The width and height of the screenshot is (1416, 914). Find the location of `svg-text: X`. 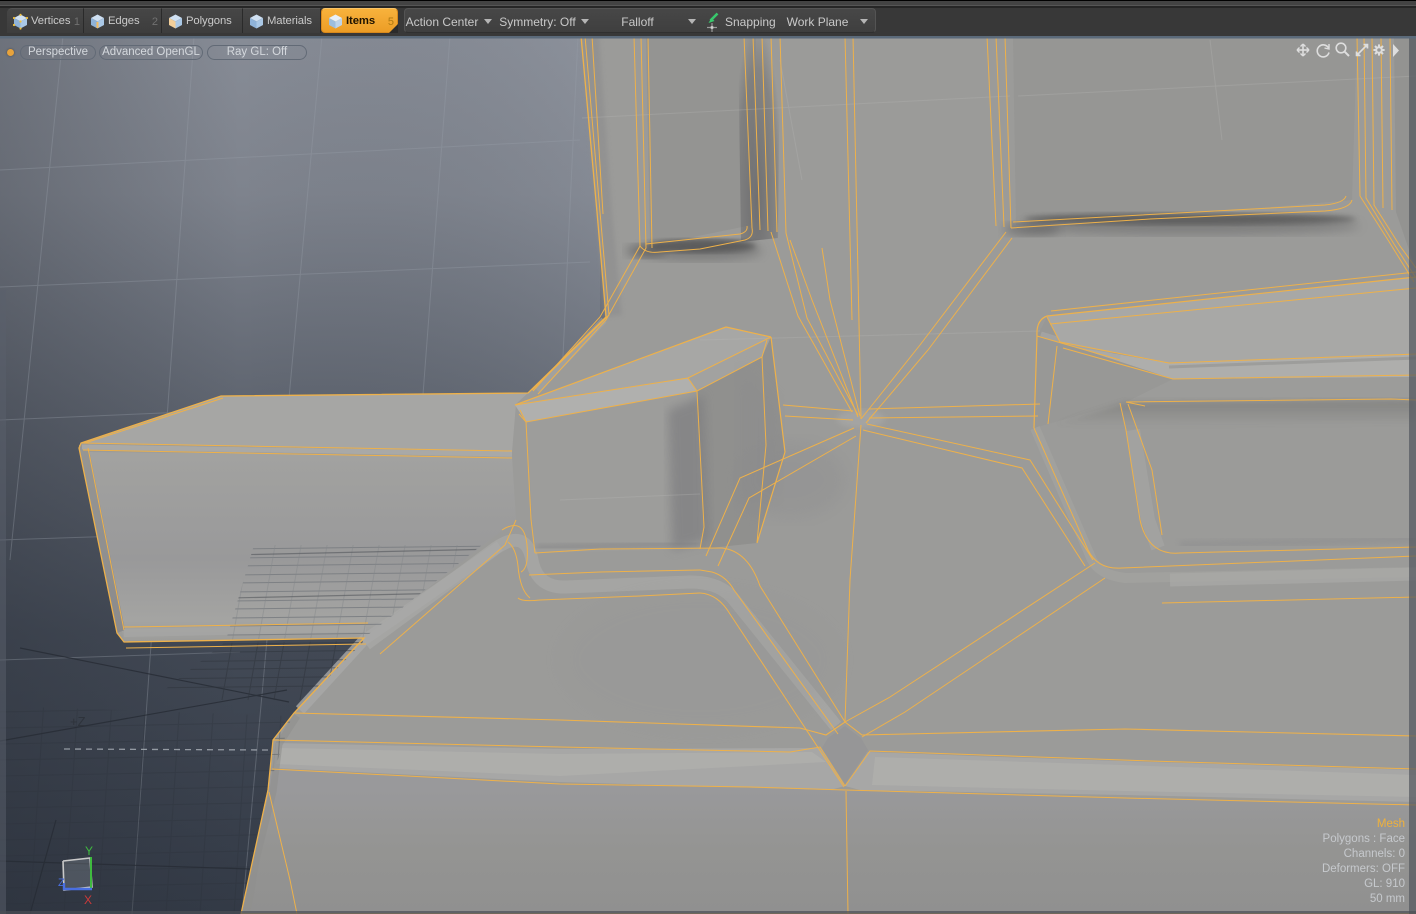

svg-text: X is located at coordinates (88, 900).